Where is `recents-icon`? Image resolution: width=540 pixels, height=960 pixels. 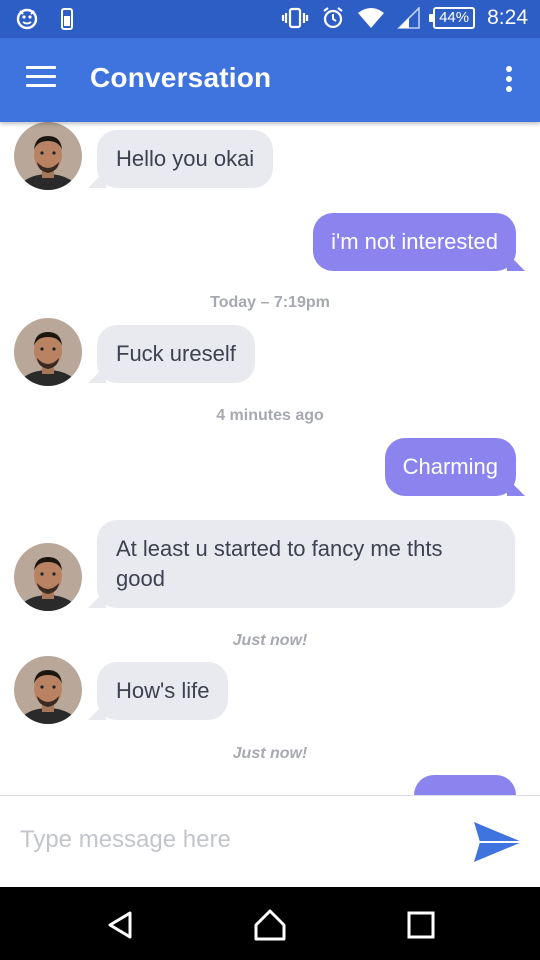
recents-icon is located at coordinates (421, 925).